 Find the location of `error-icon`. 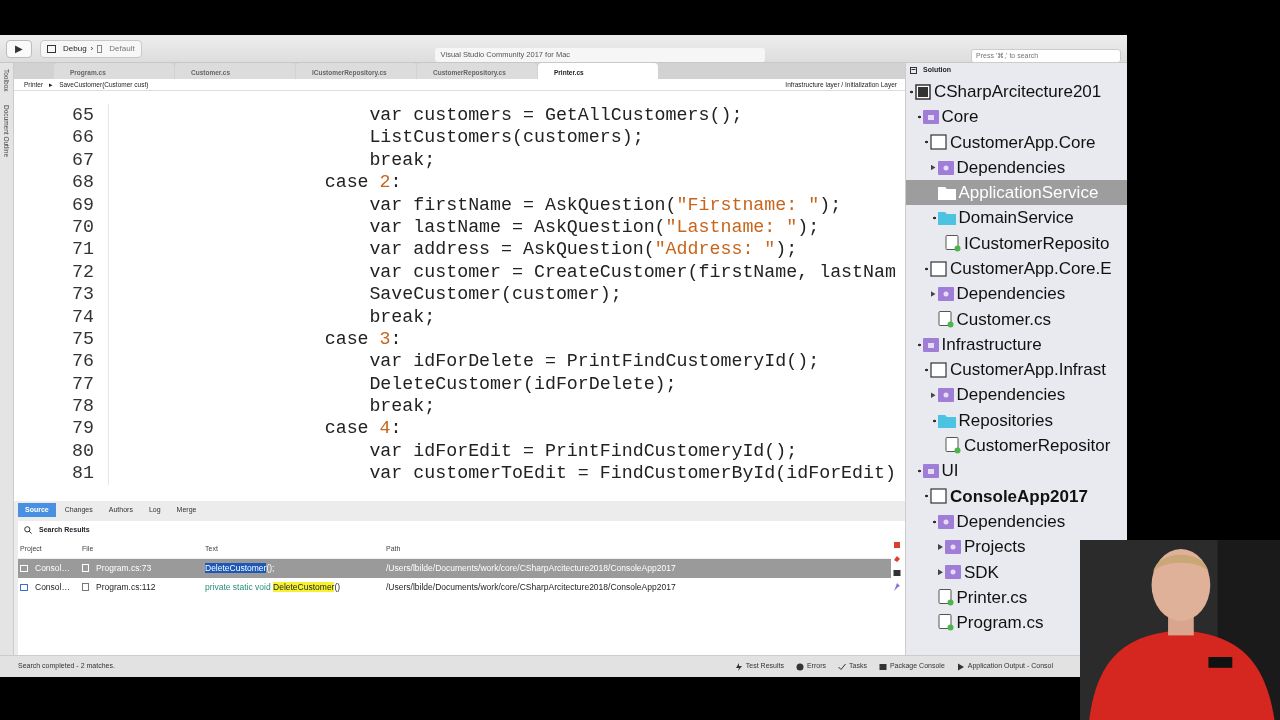

error-icon is located at coordinates (799, 666).